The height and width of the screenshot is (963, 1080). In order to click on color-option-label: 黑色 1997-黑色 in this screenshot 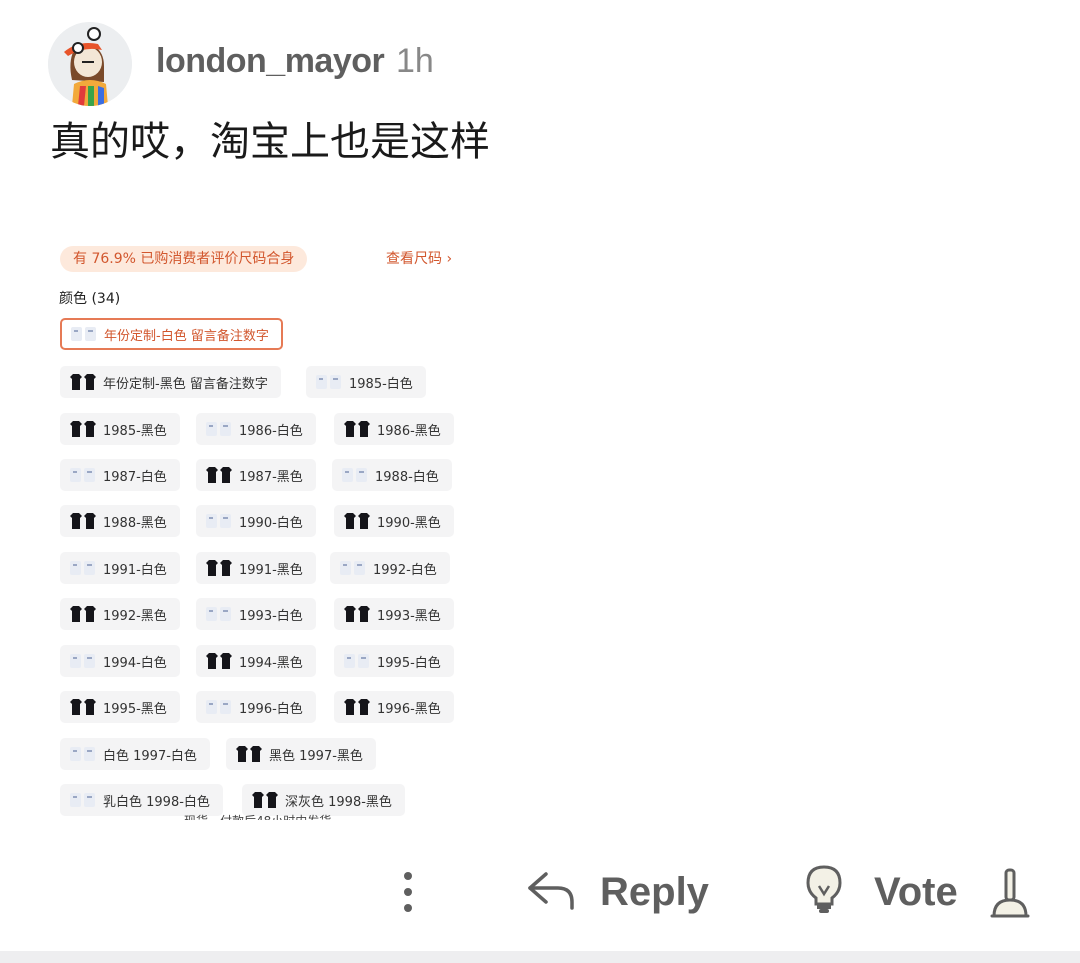, I will do `click(316, 756)`.